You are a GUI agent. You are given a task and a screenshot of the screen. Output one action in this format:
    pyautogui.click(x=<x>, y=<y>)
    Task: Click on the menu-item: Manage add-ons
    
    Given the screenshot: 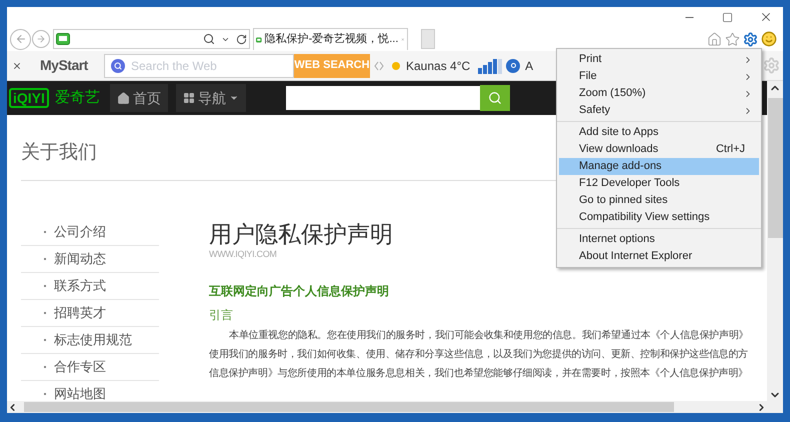 What is the action you would take?
    pyautogui.click(x=659, y=166)
    